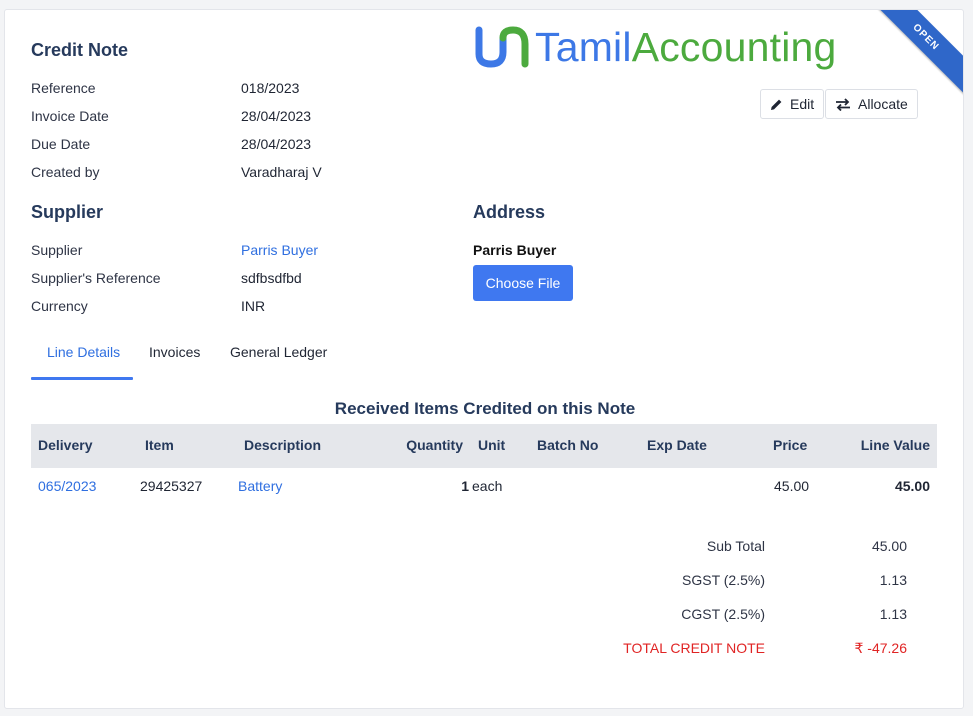  I want to click on column-header-quantity: Quantity, so click(434, 445).